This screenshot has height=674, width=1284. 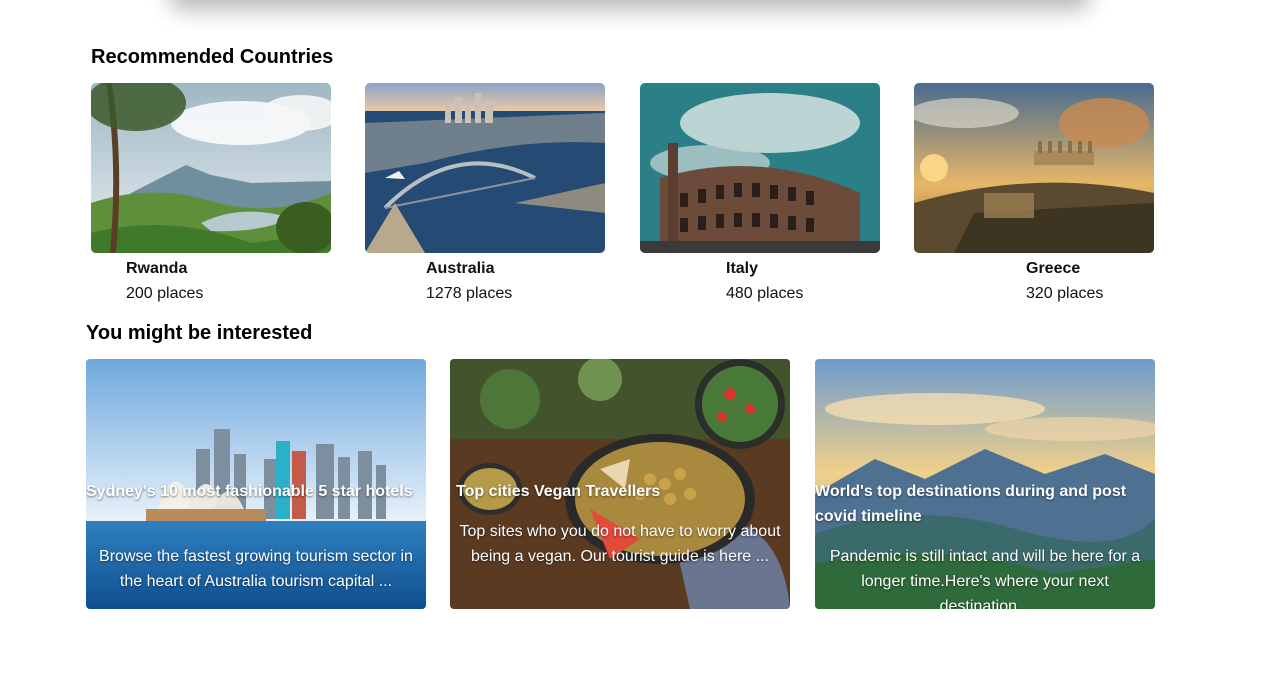 What do you see at coordinates (460, 269) in the screenshot?
I see `country-name: Australia` at bounding box center [460, 269].